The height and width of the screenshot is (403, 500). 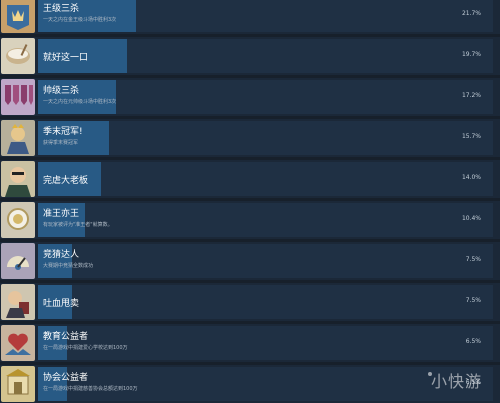 What do you see at coordinates (473, 341) in the screenshot?
I see `unlock-percent: 6.5%` at bounding box center [473, 341].